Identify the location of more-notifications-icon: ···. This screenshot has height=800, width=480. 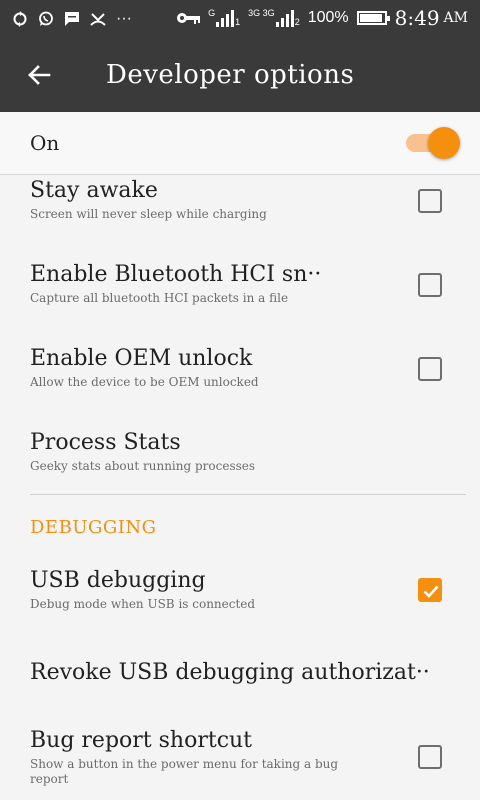
(124, 18).